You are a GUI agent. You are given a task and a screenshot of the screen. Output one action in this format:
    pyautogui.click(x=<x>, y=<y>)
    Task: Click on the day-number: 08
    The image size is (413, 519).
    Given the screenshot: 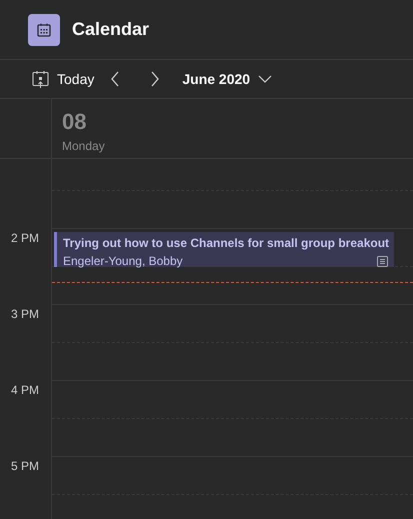 What is the action you would take?
    pyautogui.click(x=75, y=122)
    